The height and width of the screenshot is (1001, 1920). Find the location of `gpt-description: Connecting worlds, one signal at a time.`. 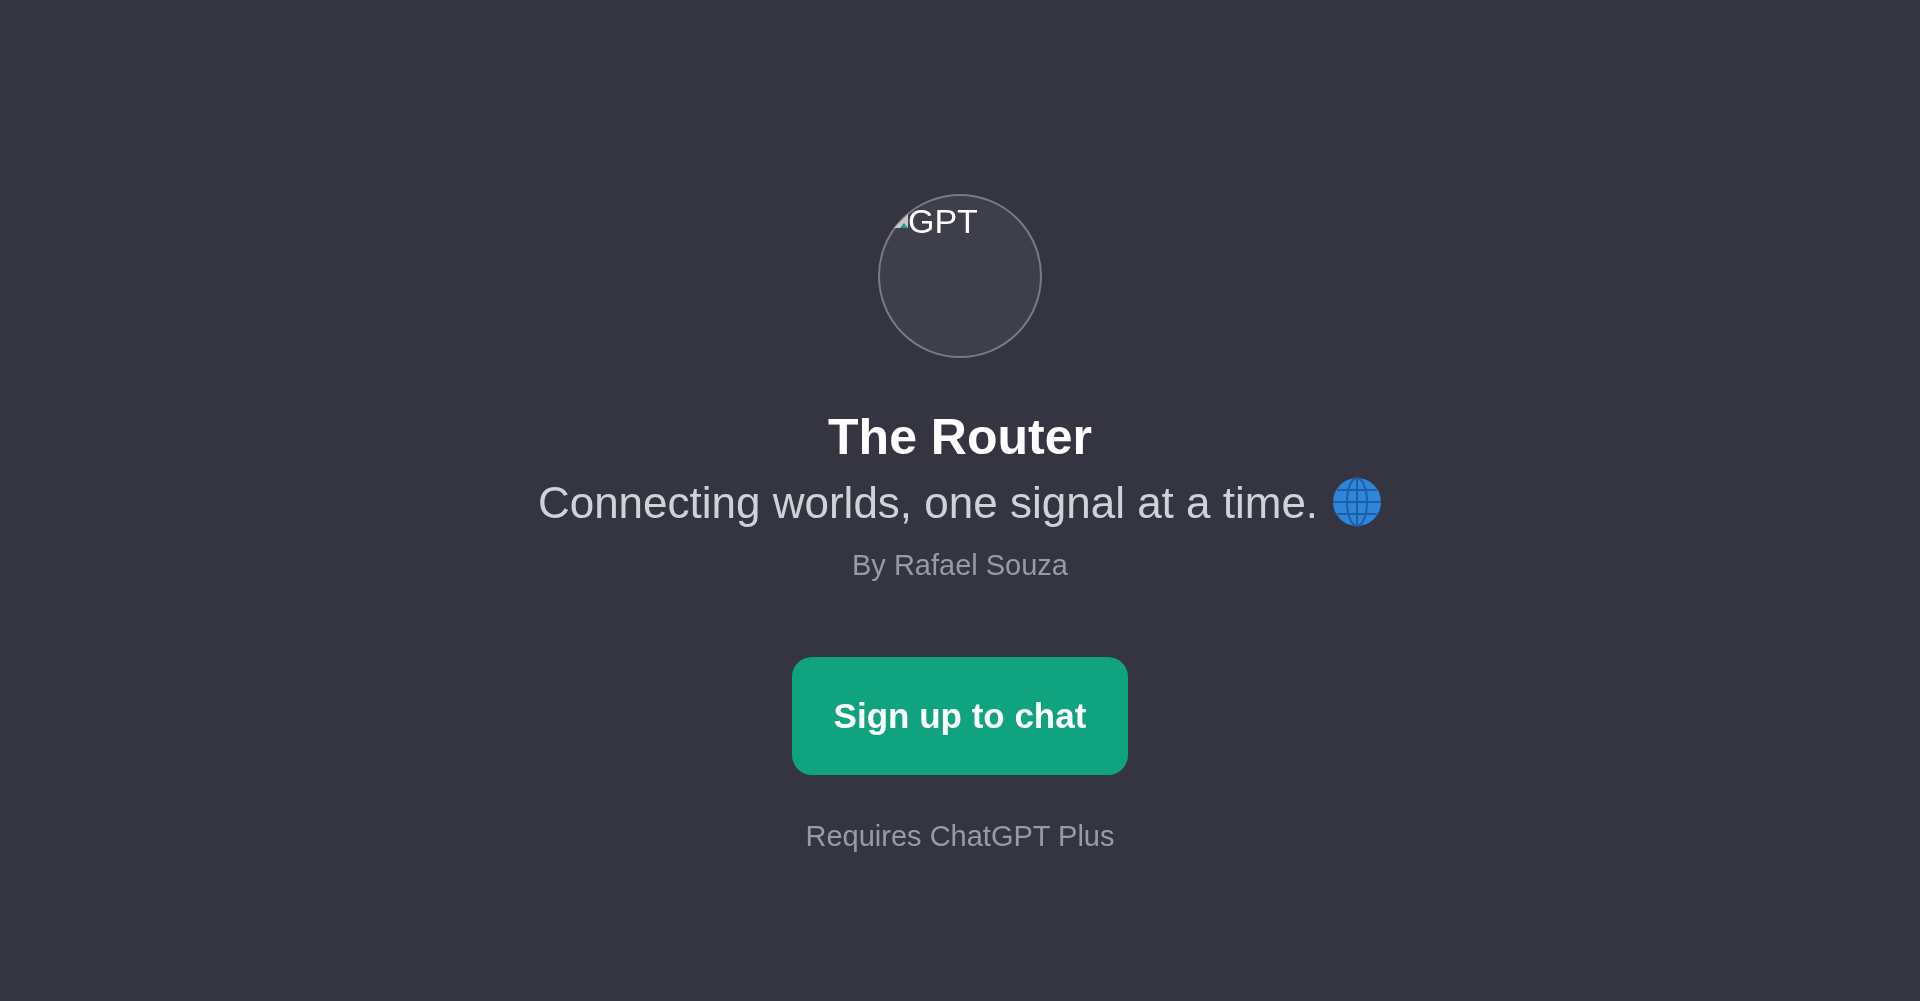

gpt-description: Connecting worlds, one signal at a time. is located at coordinates (928, 502).